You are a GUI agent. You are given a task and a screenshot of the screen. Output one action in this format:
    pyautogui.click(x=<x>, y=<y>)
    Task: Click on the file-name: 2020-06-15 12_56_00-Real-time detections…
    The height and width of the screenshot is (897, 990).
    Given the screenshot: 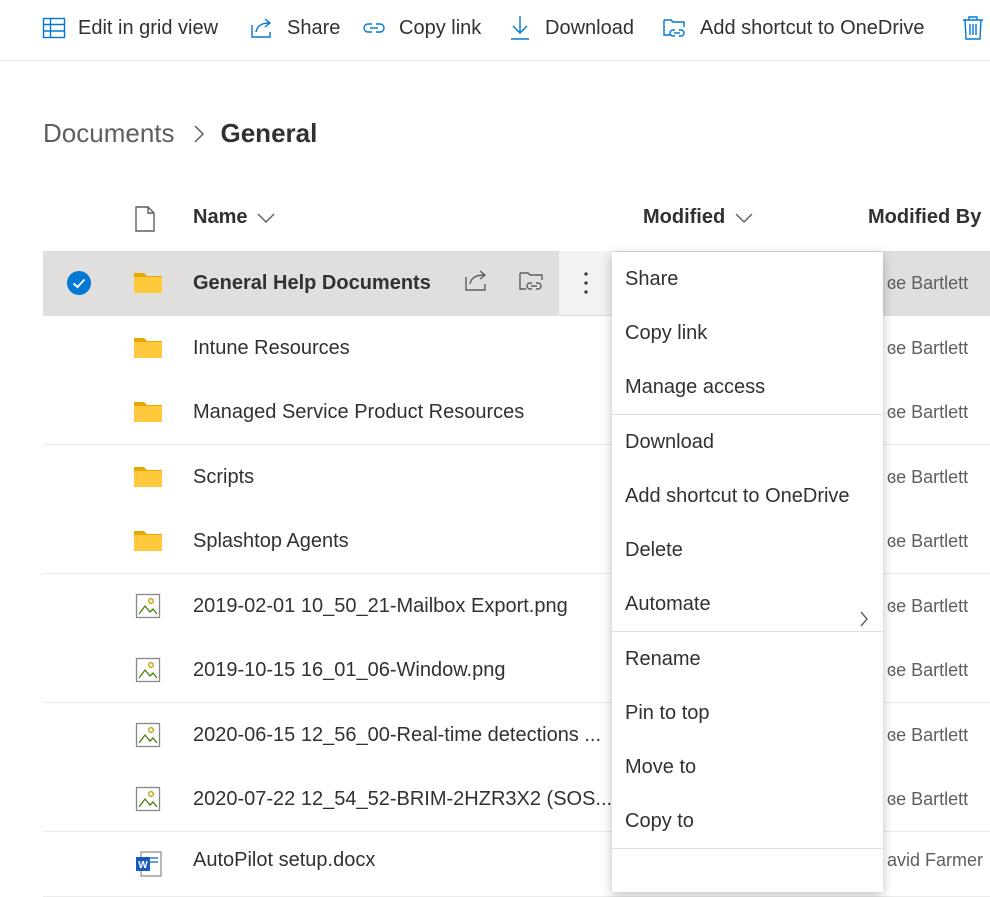 What is the action you would take?
    pyautogui.click(x=403, y=735)
    